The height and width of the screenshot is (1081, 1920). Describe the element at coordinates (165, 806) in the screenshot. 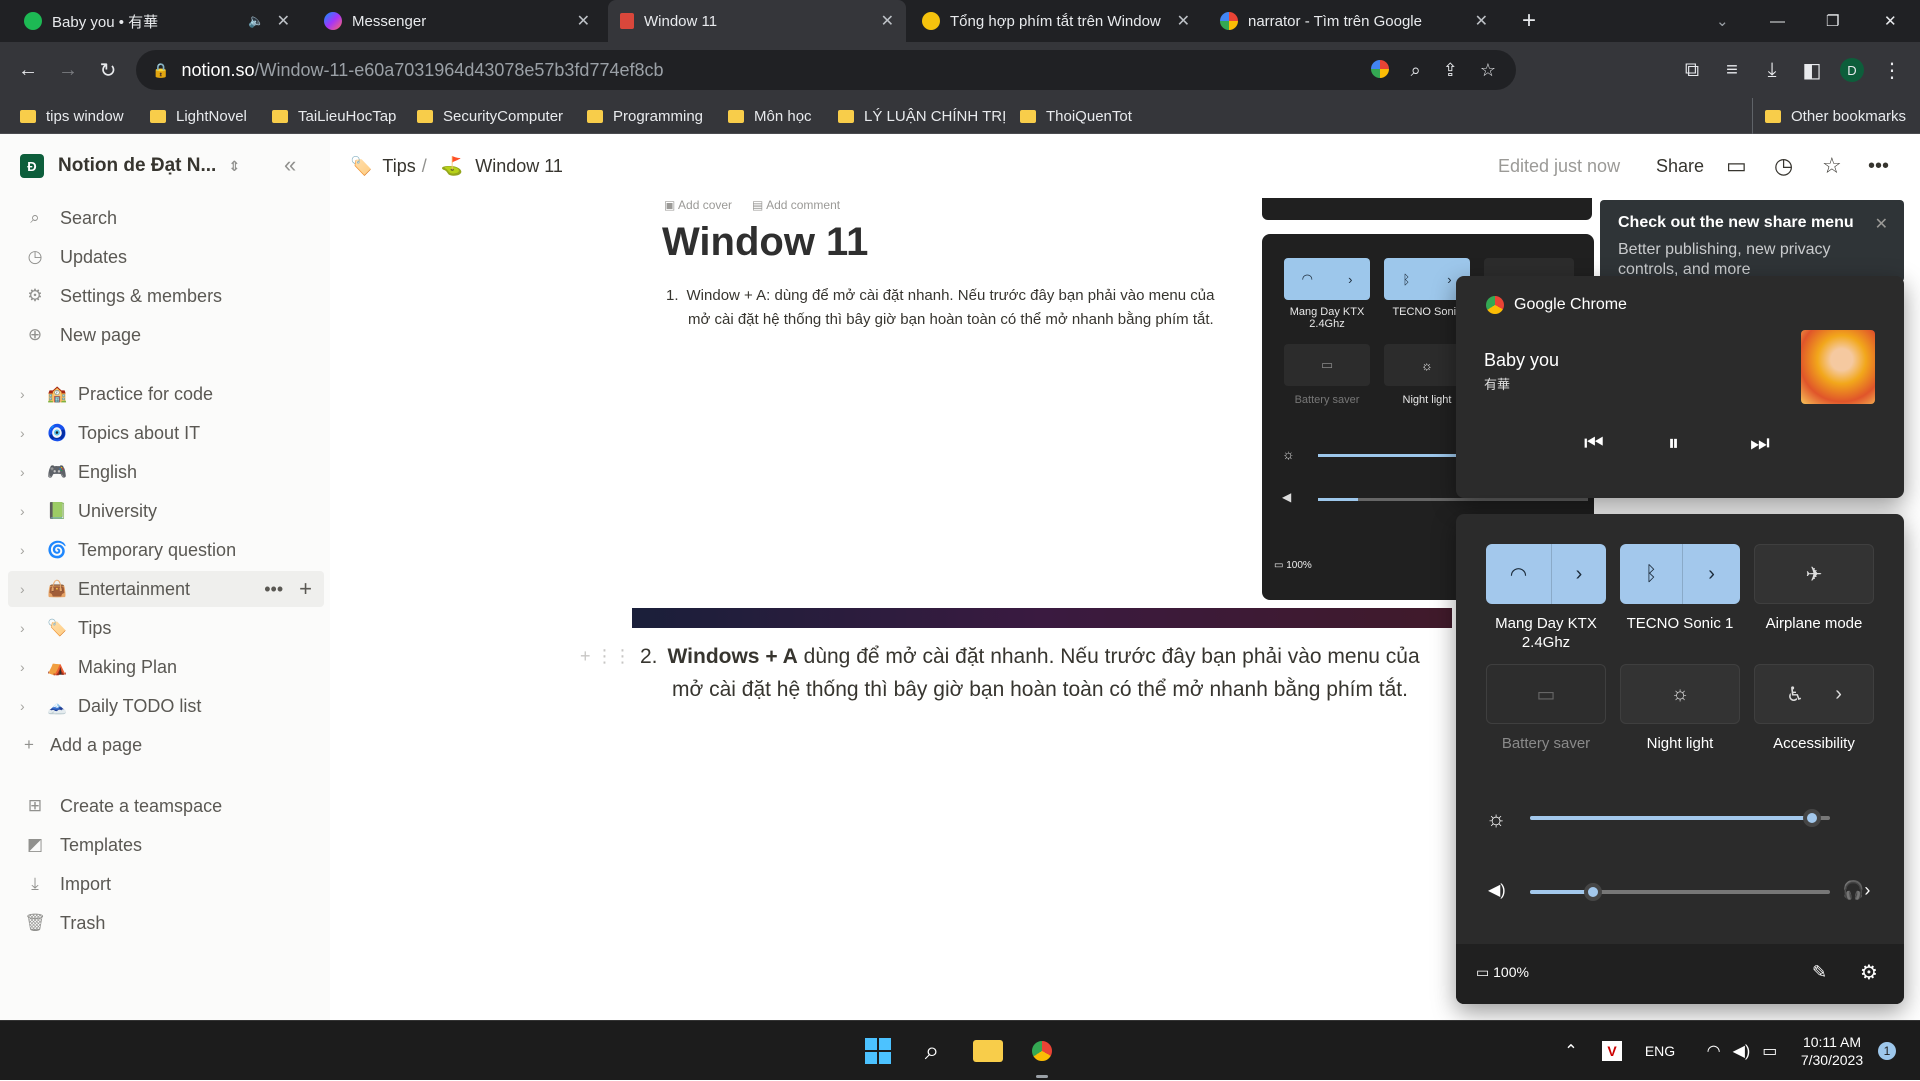

I see `sidebar-create-teamspace: ⊞ Create a teamspace` at that location.